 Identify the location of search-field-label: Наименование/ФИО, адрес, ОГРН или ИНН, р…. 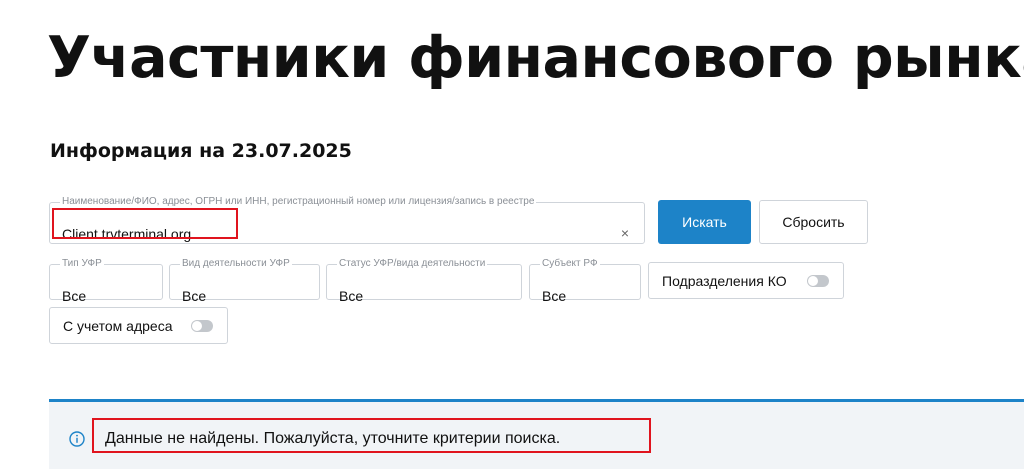
(298, 201).